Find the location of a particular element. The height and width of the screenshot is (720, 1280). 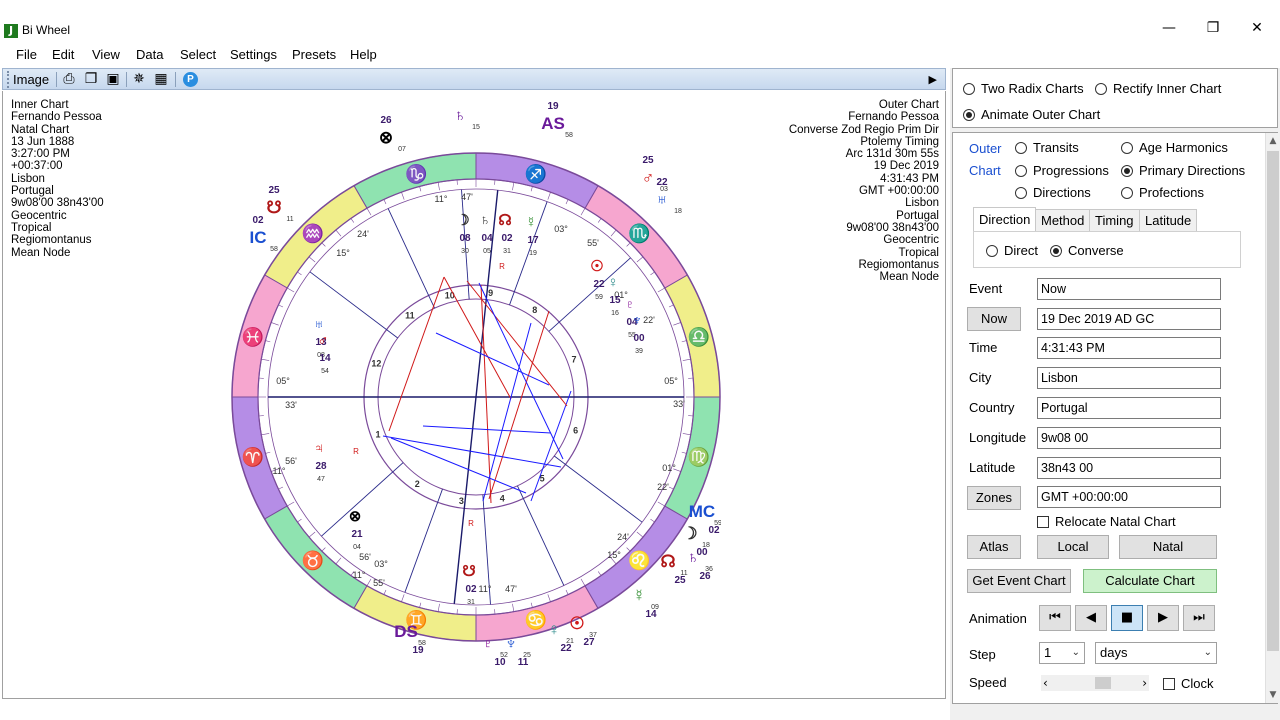

play-icon: ▶ is located at coordinates (1163, 618).